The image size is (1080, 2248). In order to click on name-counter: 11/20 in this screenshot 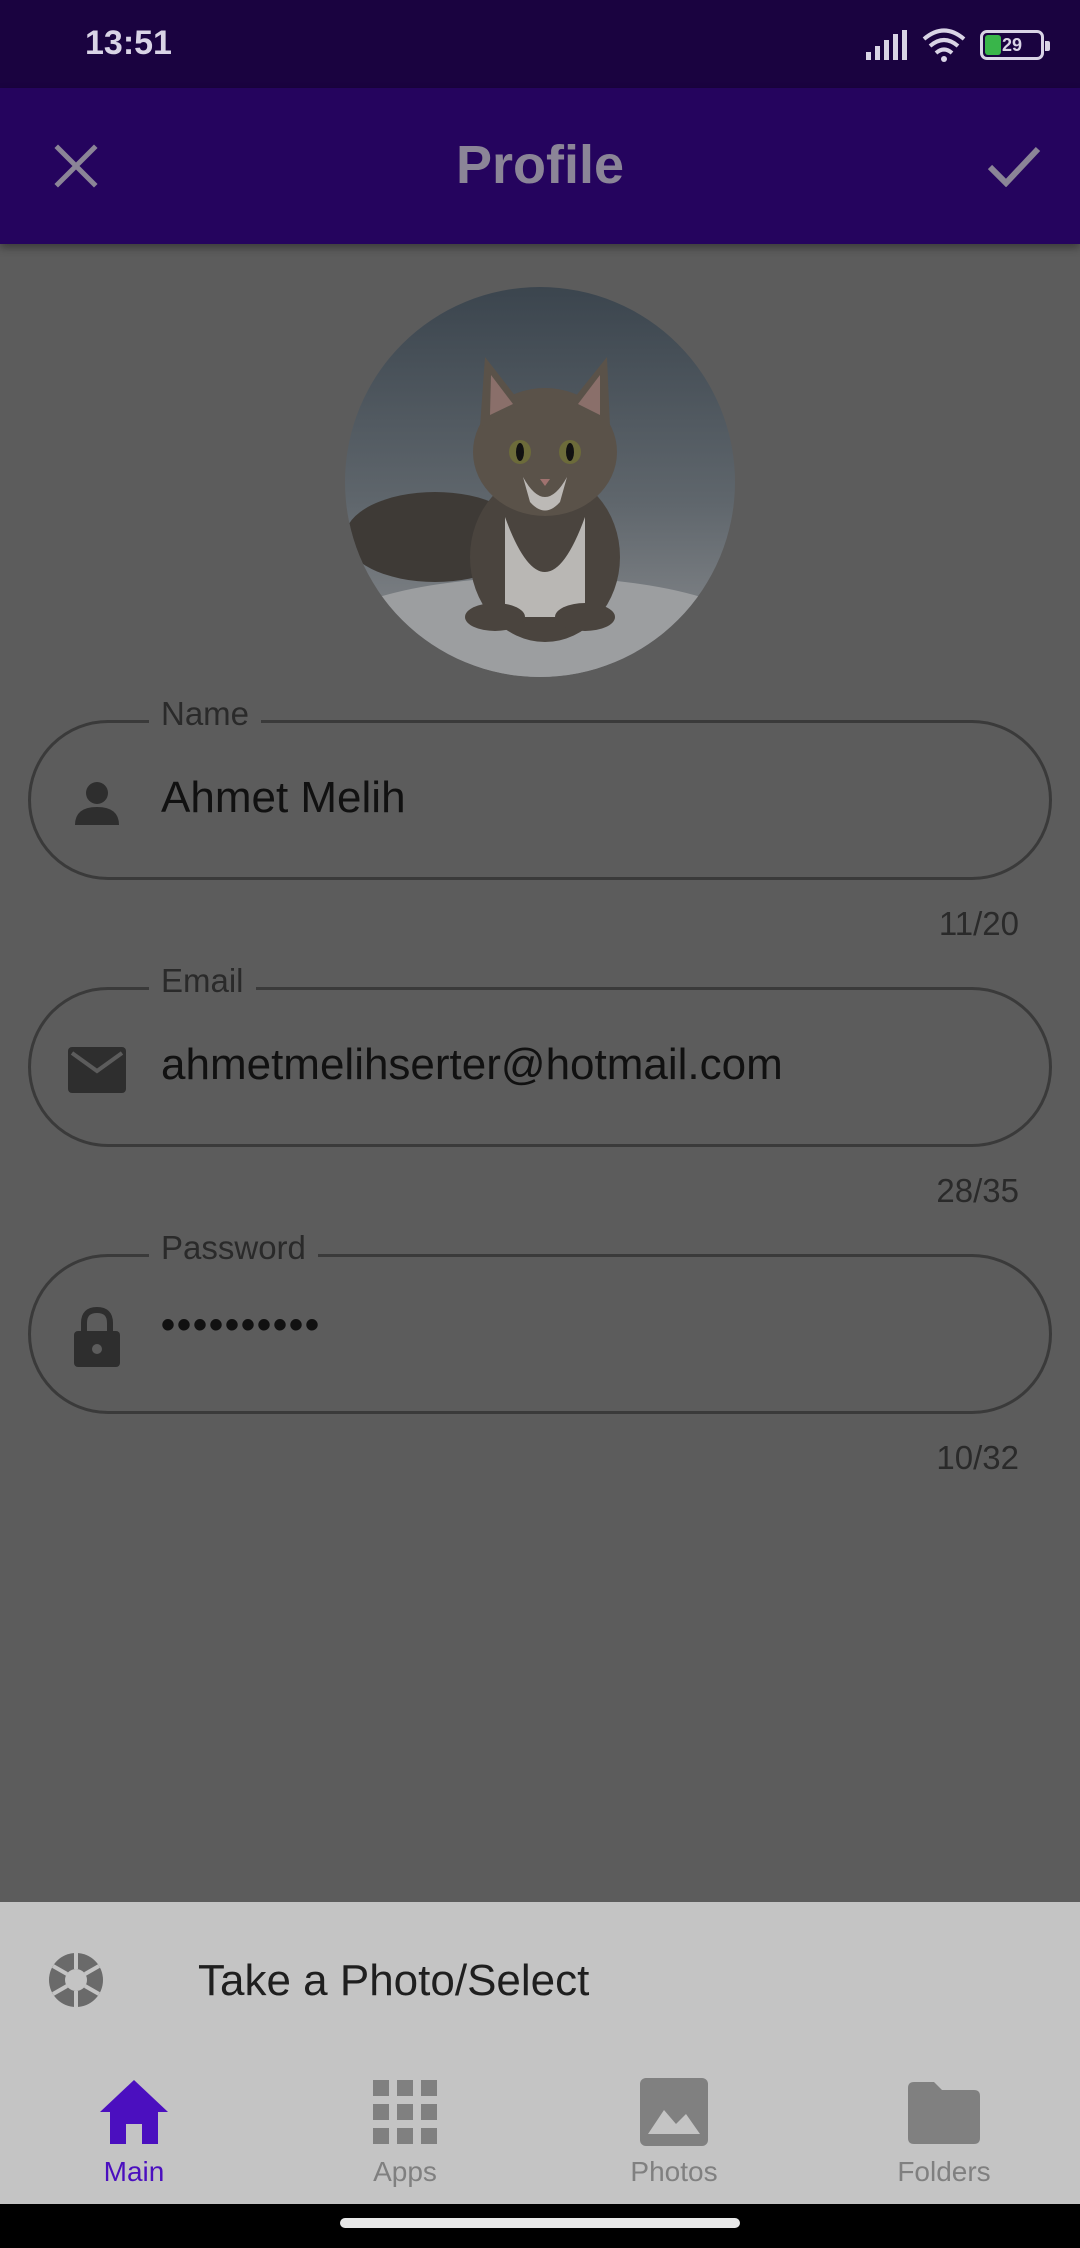, I will do `click(978, 923)`.